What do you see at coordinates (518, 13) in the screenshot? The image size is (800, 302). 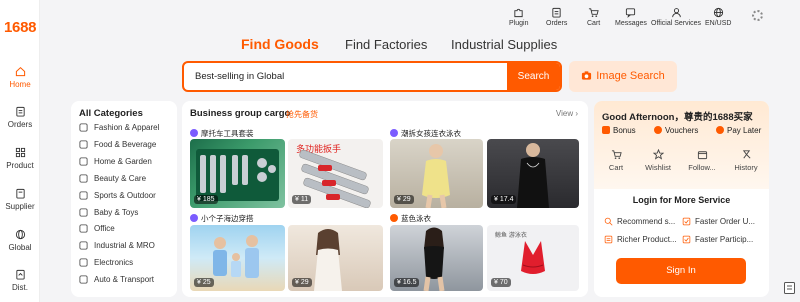 I see `puzzle-icon` at bounding box center [518, 13].